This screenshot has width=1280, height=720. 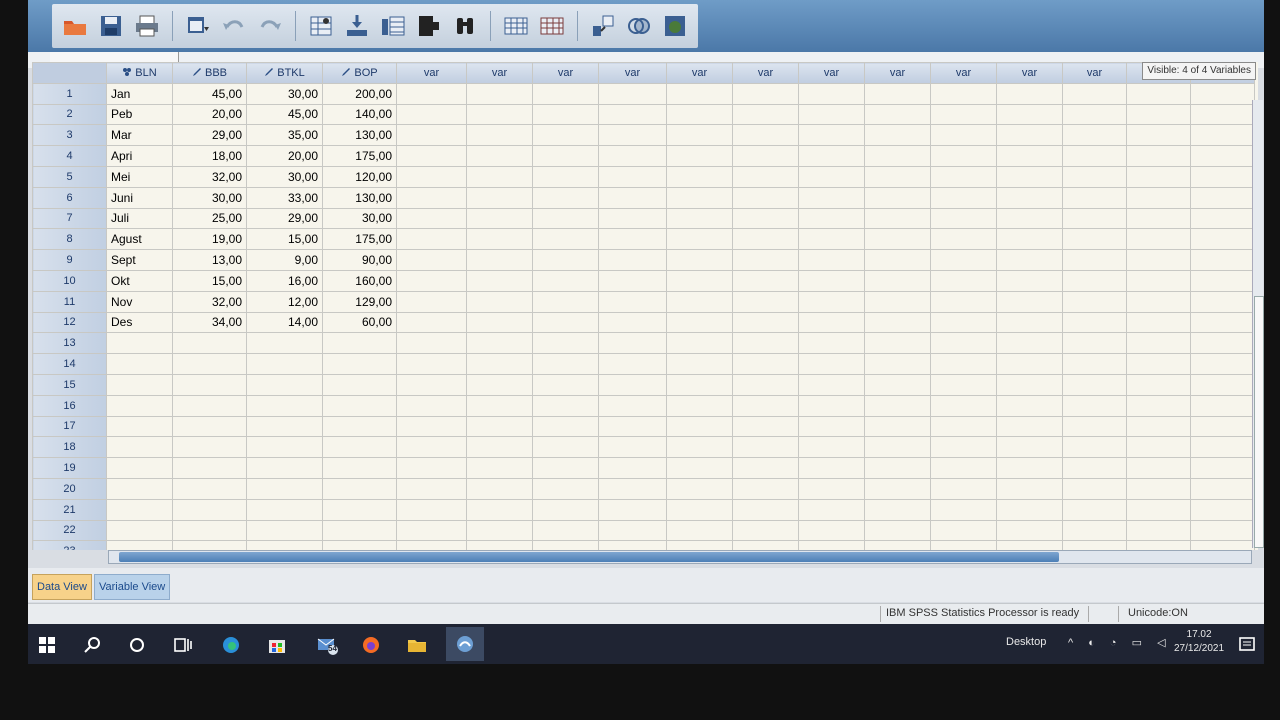 I want to click on data-cell: 130,00, so click(x=359, y=197).